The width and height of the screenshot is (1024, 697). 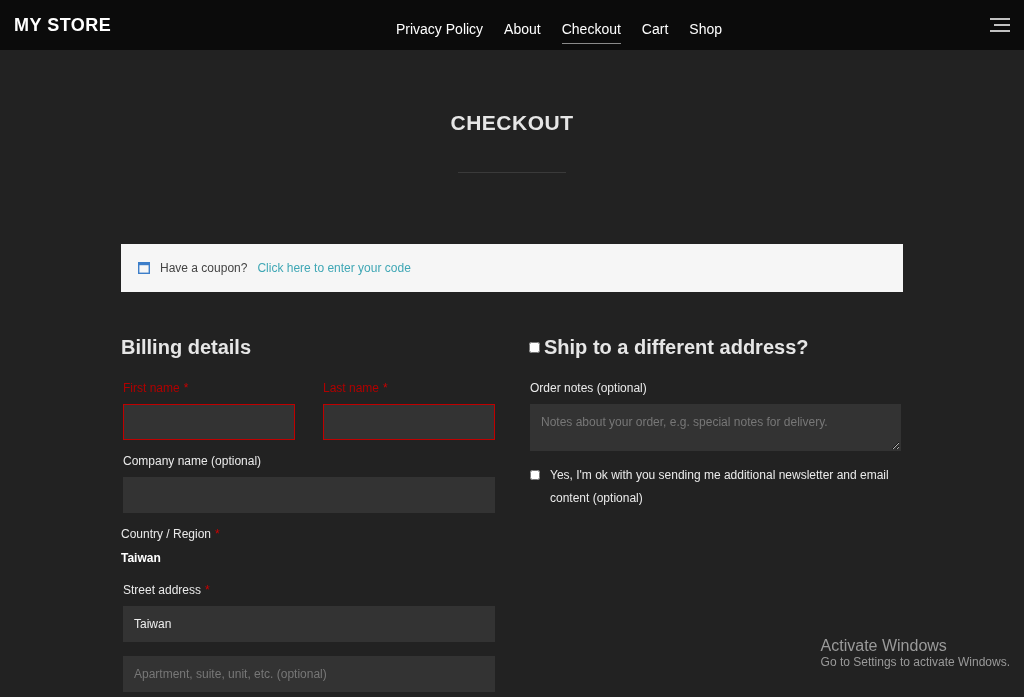 I want to click on nav-link: Privacy Policy, so click(x=439, y=29).